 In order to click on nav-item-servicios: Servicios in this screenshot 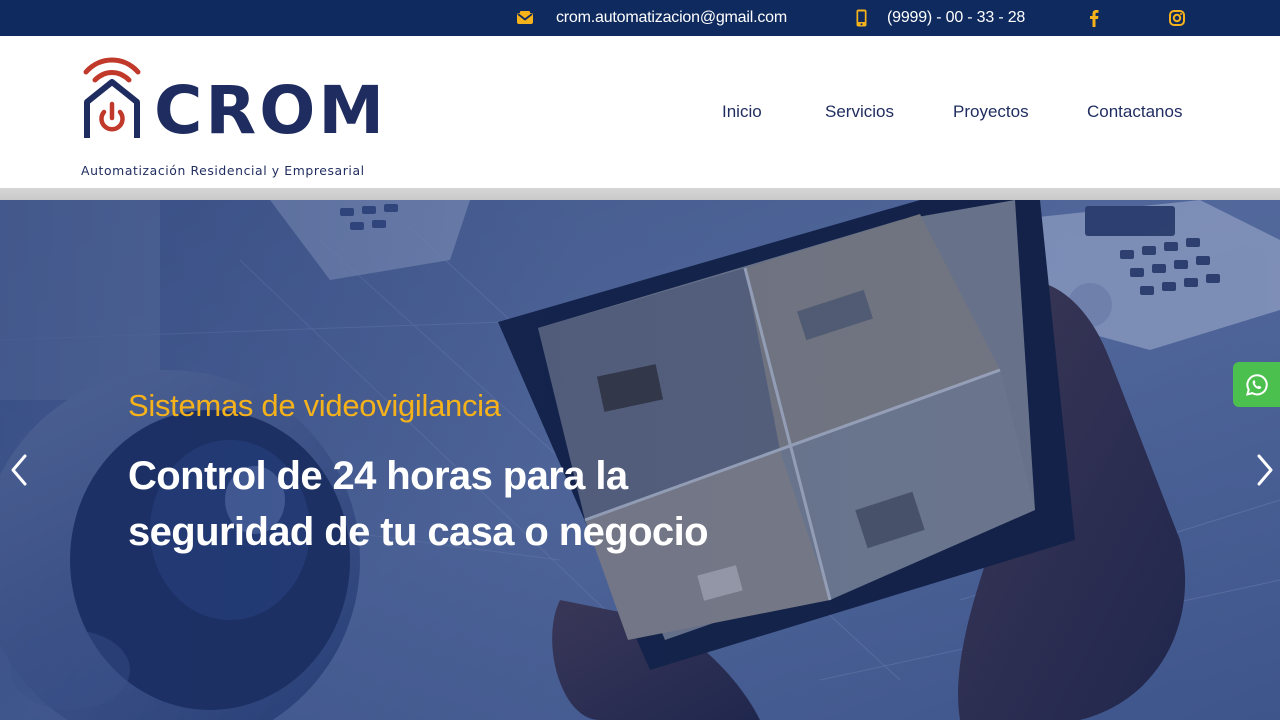, I will do `click(859, 112)`.